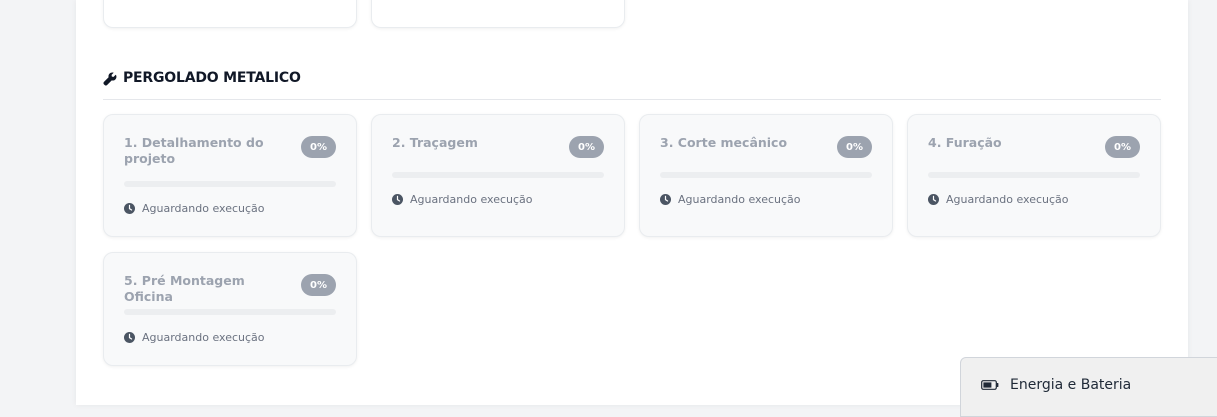 The height and width of the screenshot is (417, 1217). I want to click on step-title: 3. Corte mecânico, so click(724, 142).